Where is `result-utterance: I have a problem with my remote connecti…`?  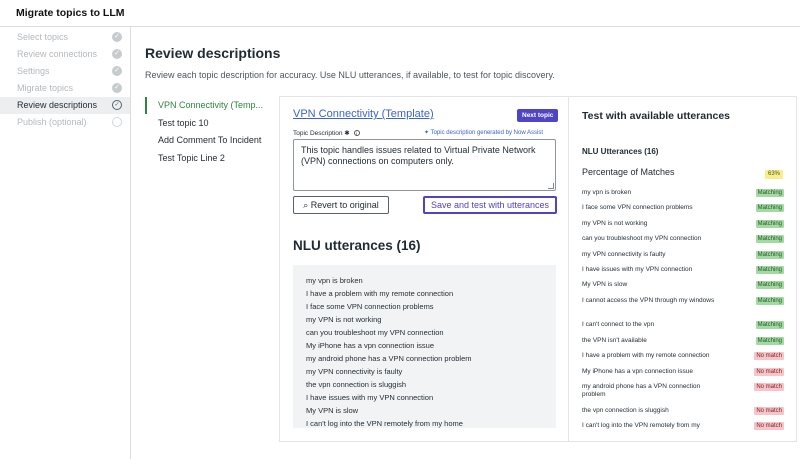 result-utterance: I have a problem with my remote connecti… is located at coordinates (646, 355).